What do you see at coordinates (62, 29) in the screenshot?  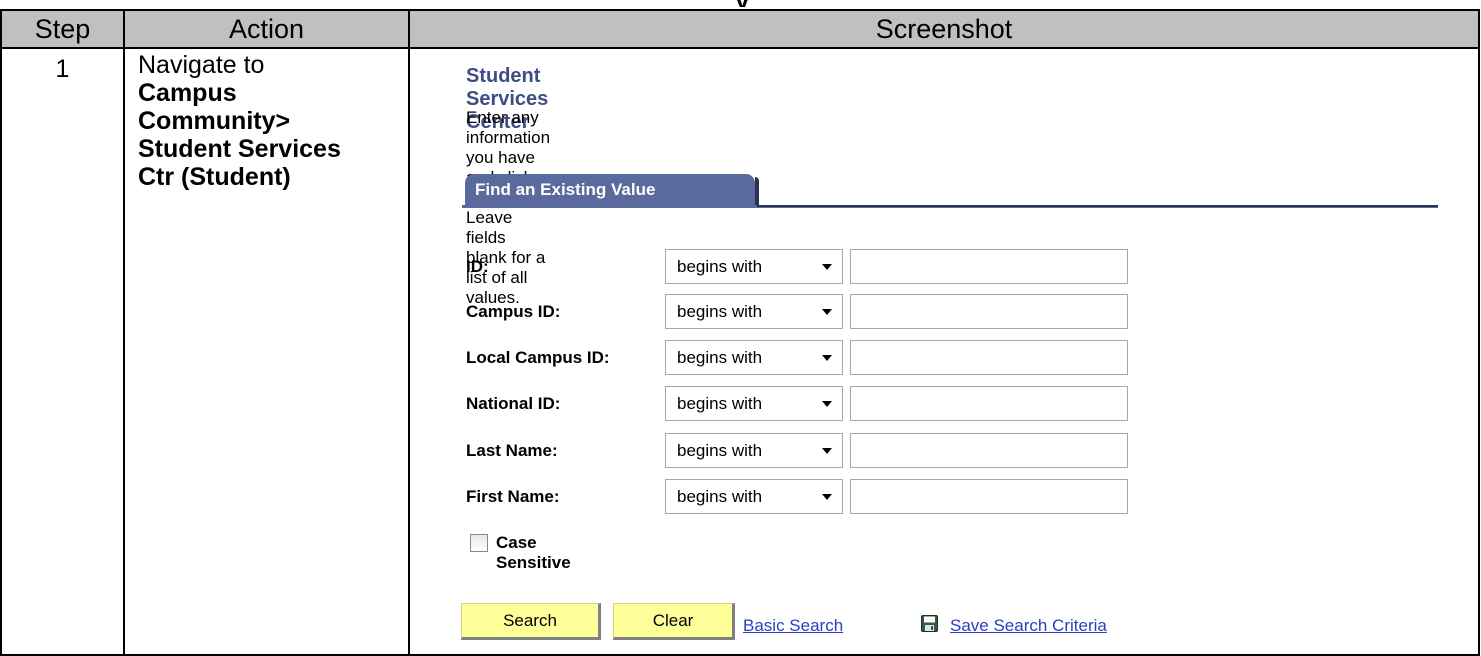 I see `header-step: Step` at bounding box center [62, 29].